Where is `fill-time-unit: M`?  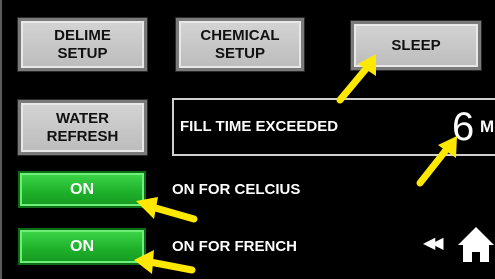
fill-time-unit: M is located at coordinates (487, 126).